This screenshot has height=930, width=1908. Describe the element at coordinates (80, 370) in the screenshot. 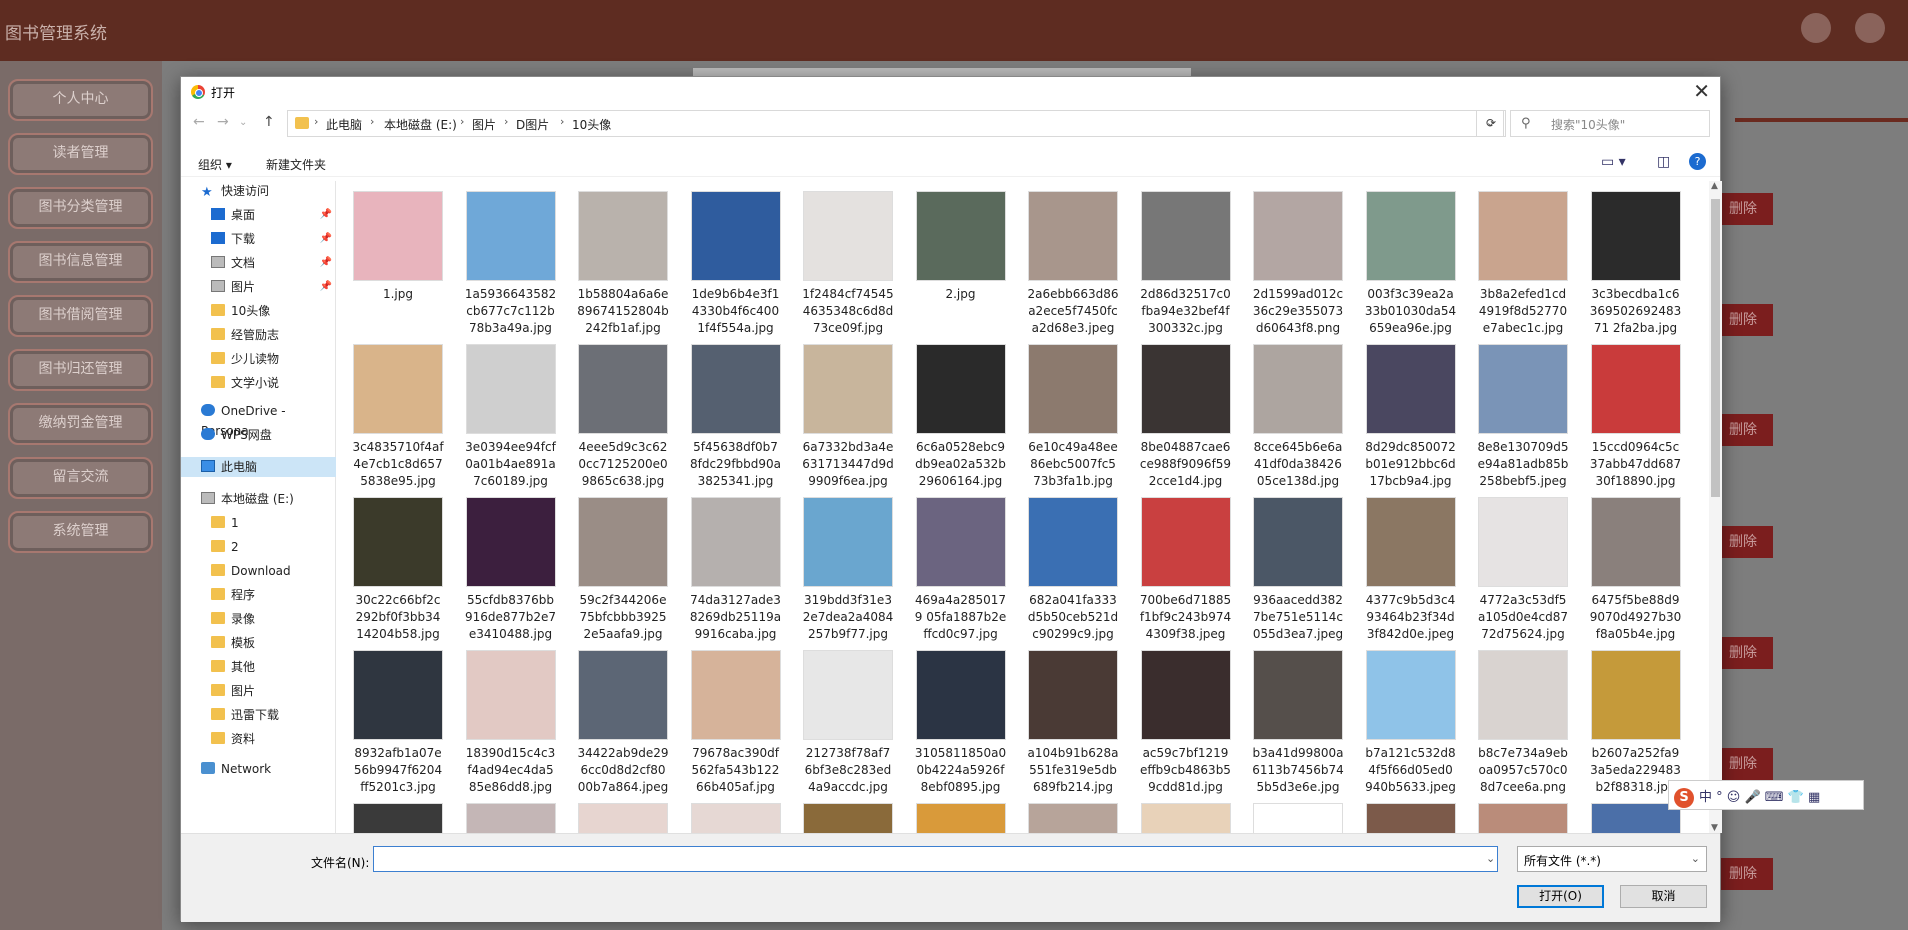

I see `sidebar-item: 图书归还管理` at that location.